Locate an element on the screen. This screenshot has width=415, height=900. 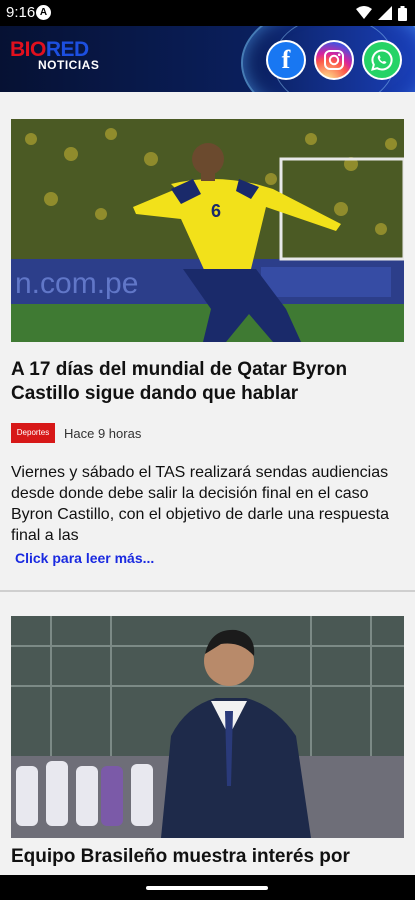
instagram-icon is located at coordinates (334, 60).